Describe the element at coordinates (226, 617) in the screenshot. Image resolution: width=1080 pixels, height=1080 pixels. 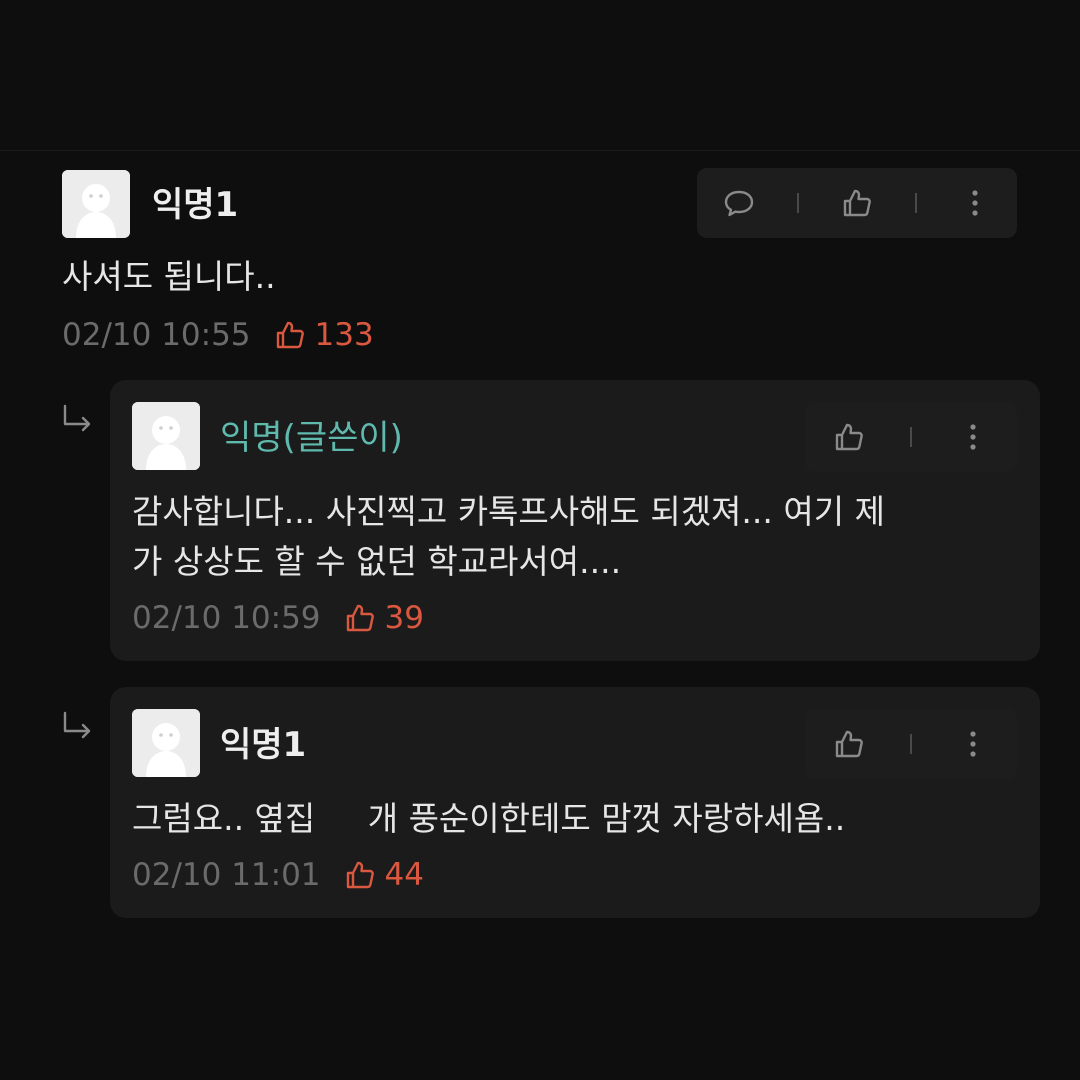
I see `timestamp: 02/10 10:59` at that location.